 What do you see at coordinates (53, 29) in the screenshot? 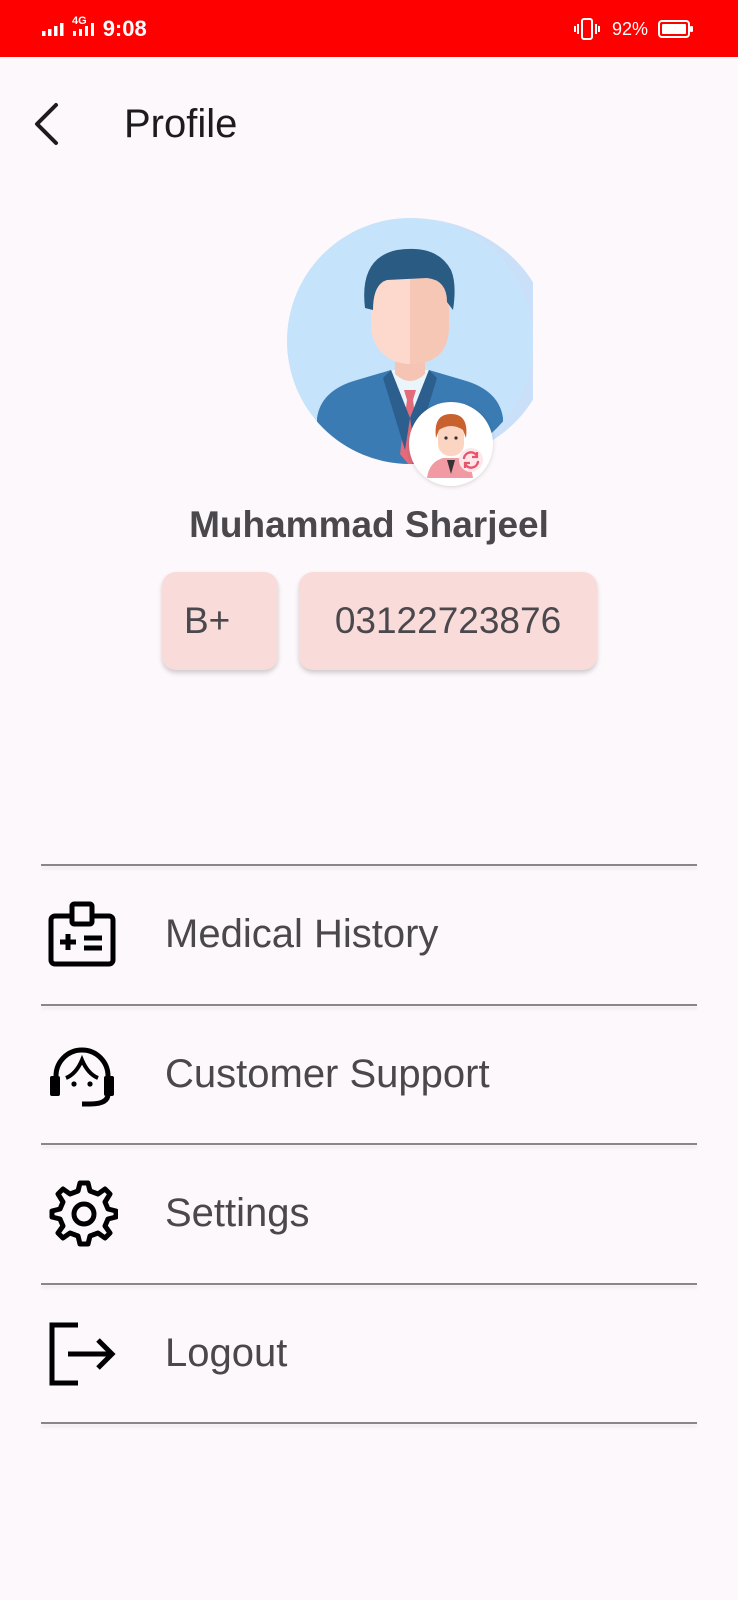
I see `signal-icon` at bounding box center [53, 29].